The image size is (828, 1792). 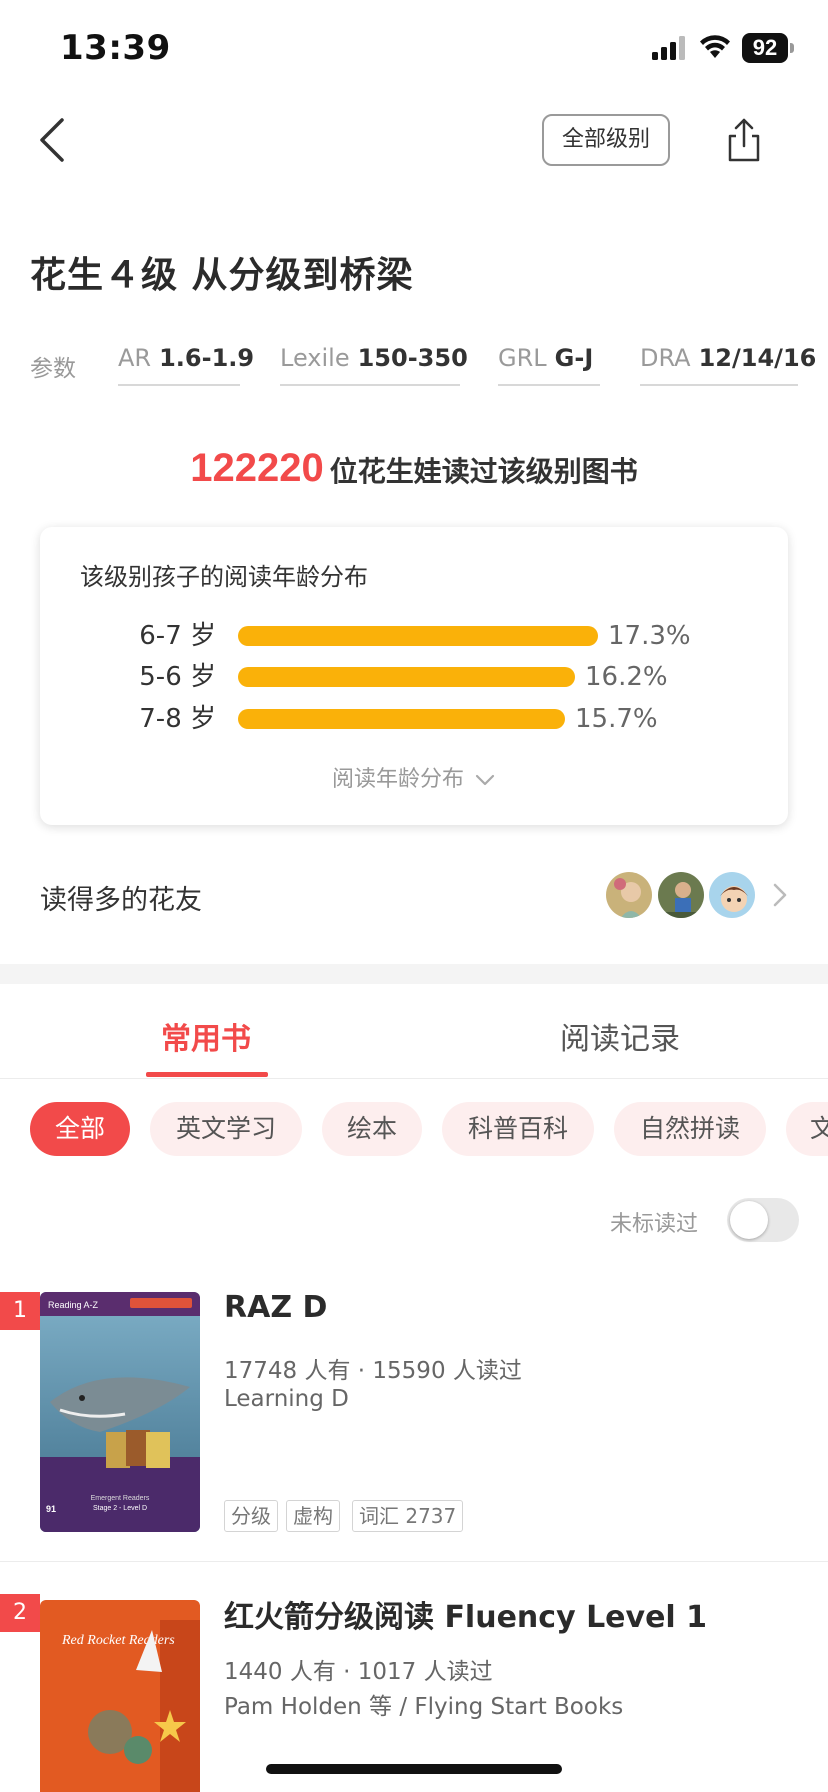 What do you see at coordinates (408, 1516) in the screenshot?
I see `book-tag: 词汇 2737` at bounding box center [408, 1516].